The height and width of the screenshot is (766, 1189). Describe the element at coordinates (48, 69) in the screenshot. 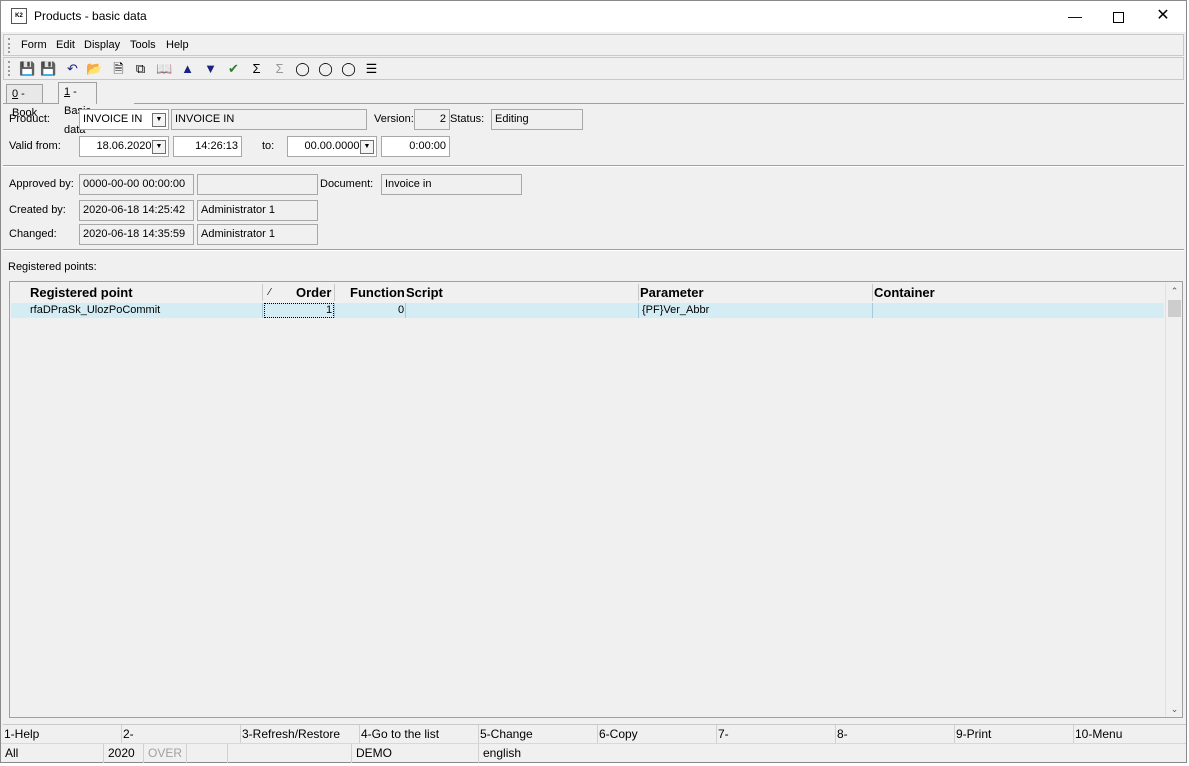

I see `save-as-icon: 💾` at that location.